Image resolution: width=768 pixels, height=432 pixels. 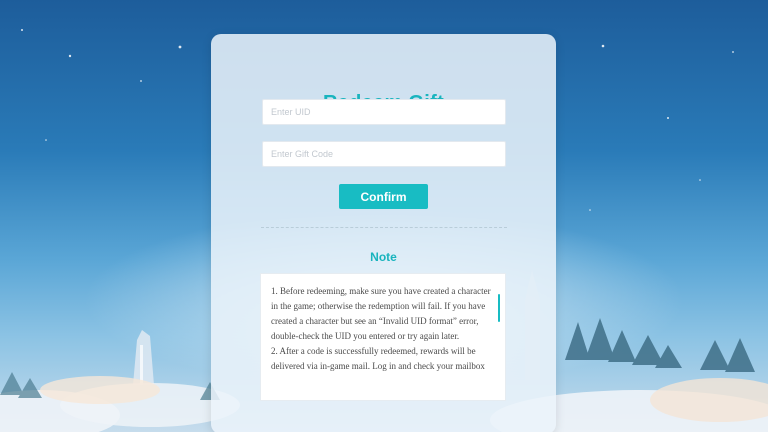 What do you see at coordinates (384, 154) in the screenshot?
I see `gift-code-input` at bounding box center [384, 154].